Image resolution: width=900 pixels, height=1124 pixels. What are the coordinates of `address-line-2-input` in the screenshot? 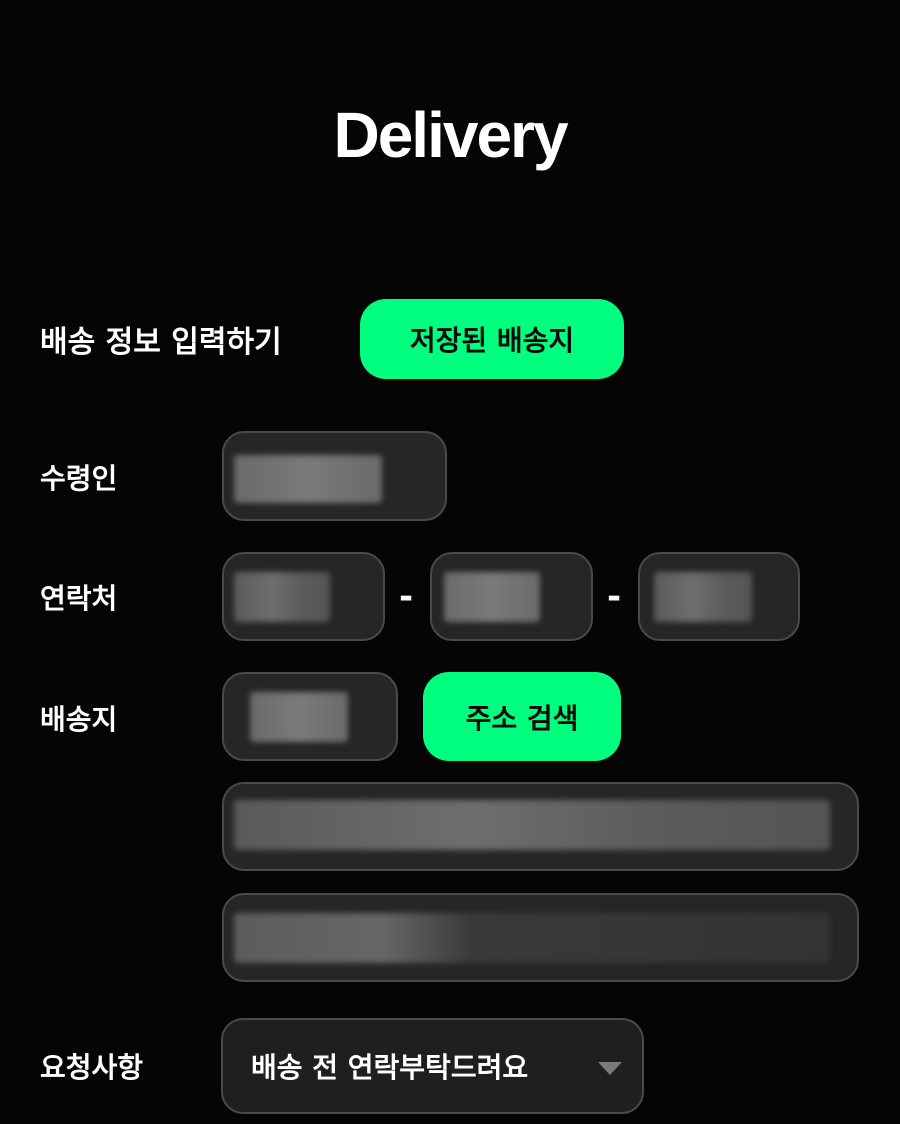 It's located at (540, 937).